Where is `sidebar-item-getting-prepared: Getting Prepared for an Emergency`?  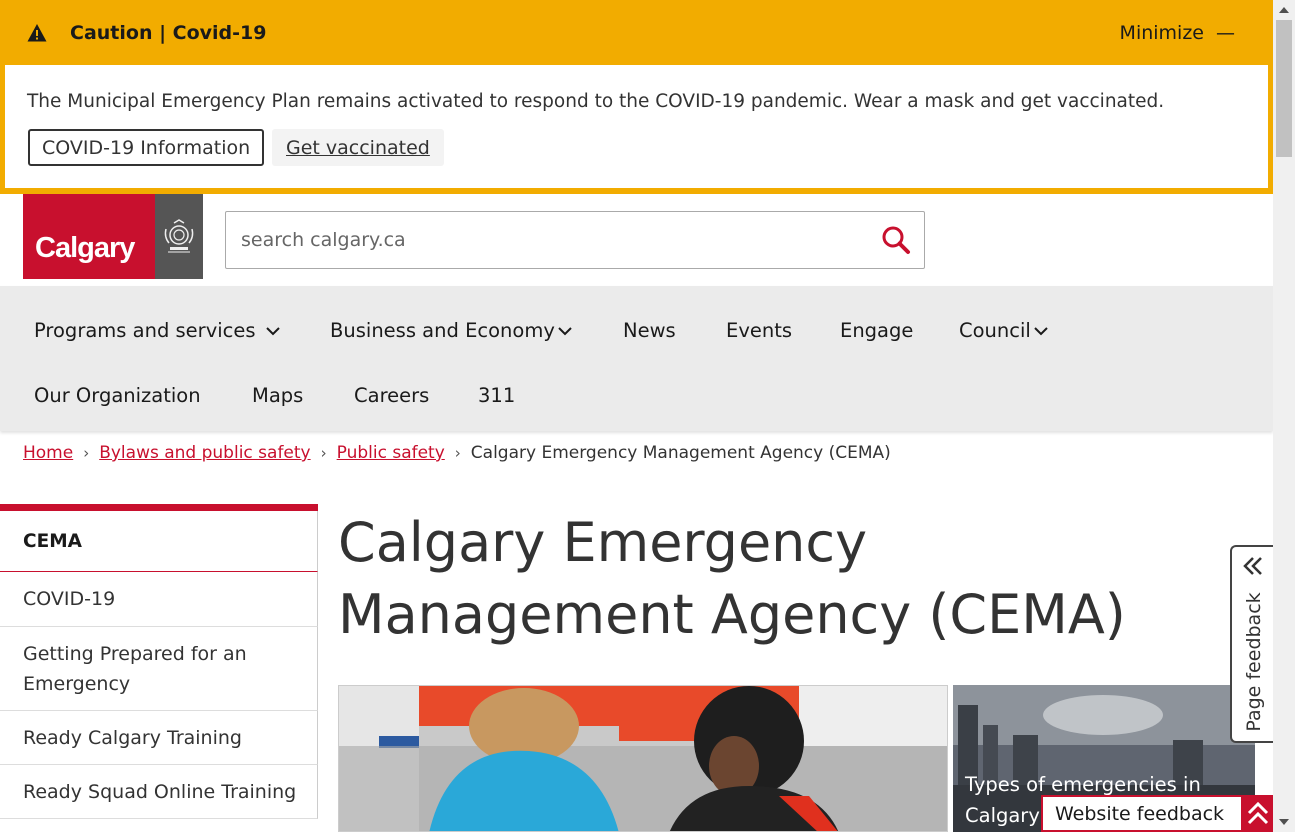 sidebar-item-getting-prepared: Getting Prepared for an Emergency is located at coordinates (159, 669).